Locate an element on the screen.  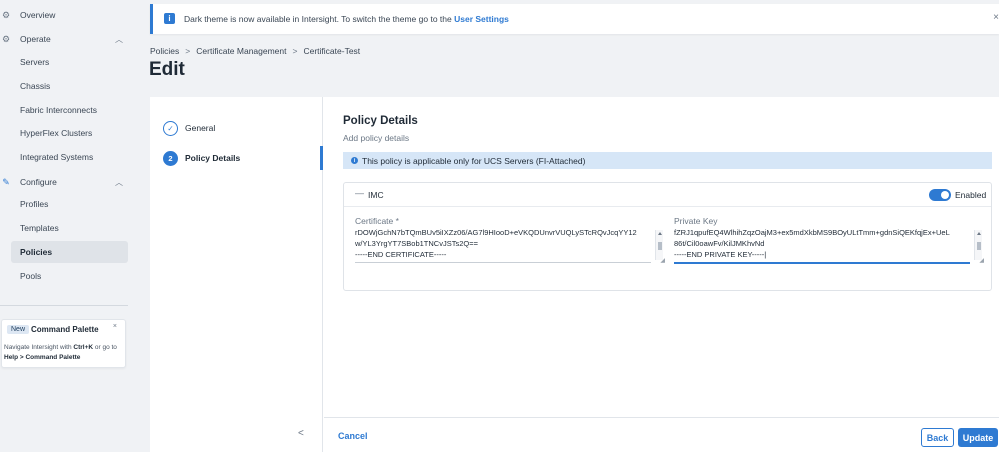
sidebar-item-chassis: Chassis is located at coordinates (64, 86).